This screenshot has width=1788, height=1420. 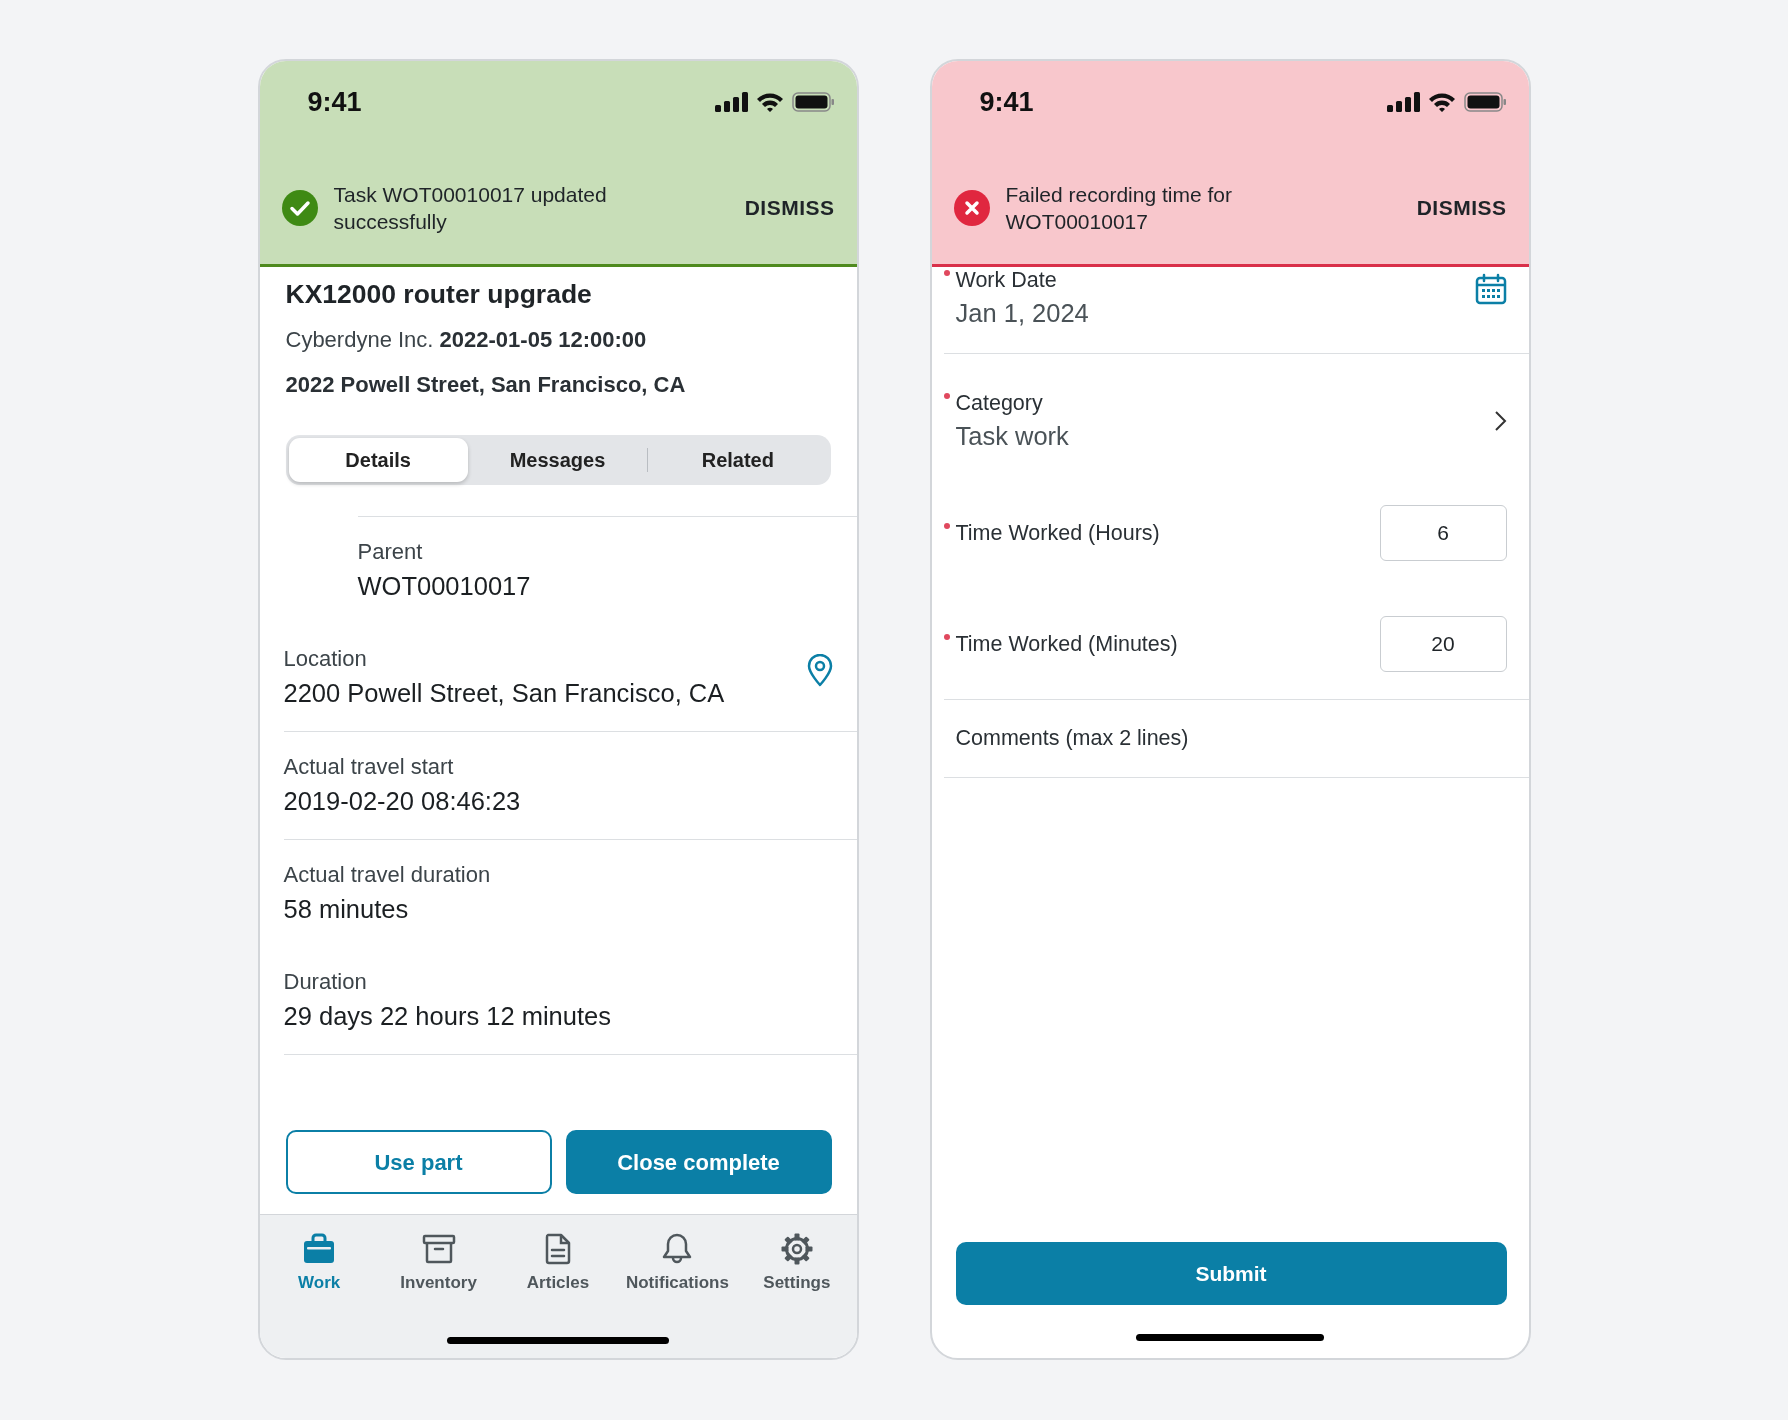 What do you see at coordinates (677, 1255) in the screenshot?
I see `nav-tab: Notifications` at bounding box center [677, 1255].